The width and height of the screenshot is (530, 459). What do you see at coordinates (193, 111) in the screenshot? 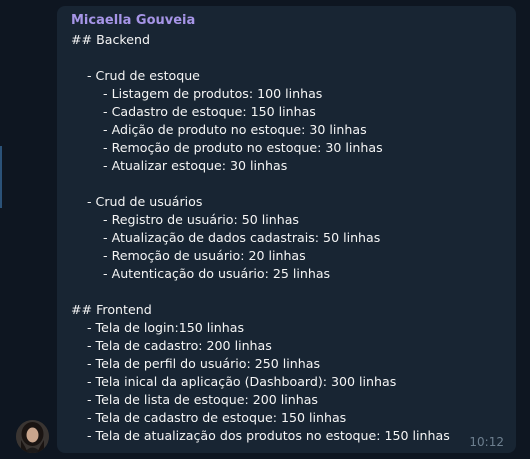
I see `message-line: - Cadastro de estoque: 150 linhas` at bounding box center [193, 111].